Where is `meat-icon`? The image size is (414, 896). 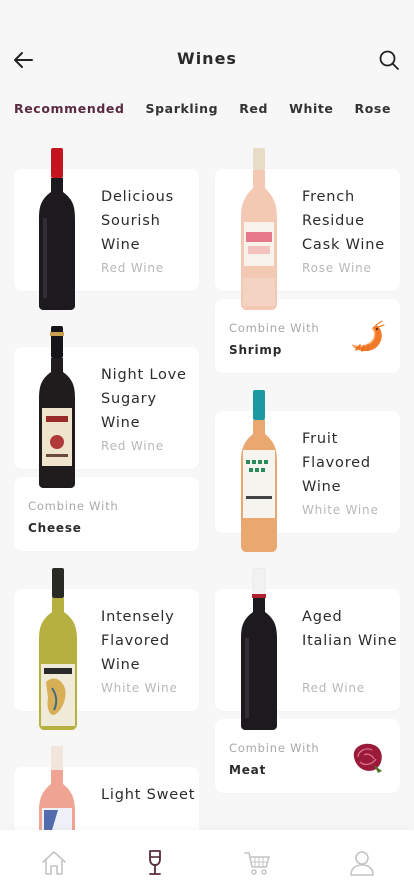 meat-icon is located at coordinates (367, 758).